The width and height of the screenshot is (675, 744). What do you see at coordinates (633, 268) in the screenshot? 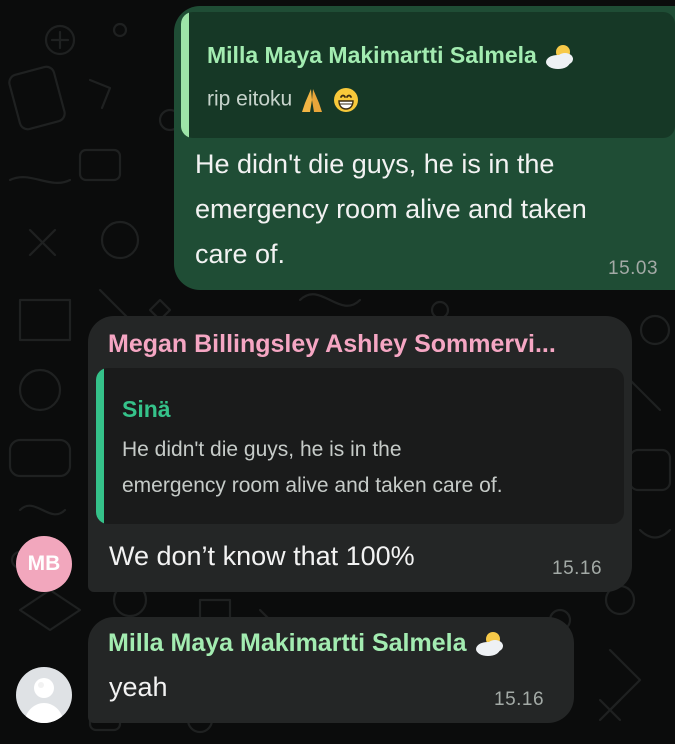
I see `message-timestamp: 15.03` at bounding box center [633, 268].